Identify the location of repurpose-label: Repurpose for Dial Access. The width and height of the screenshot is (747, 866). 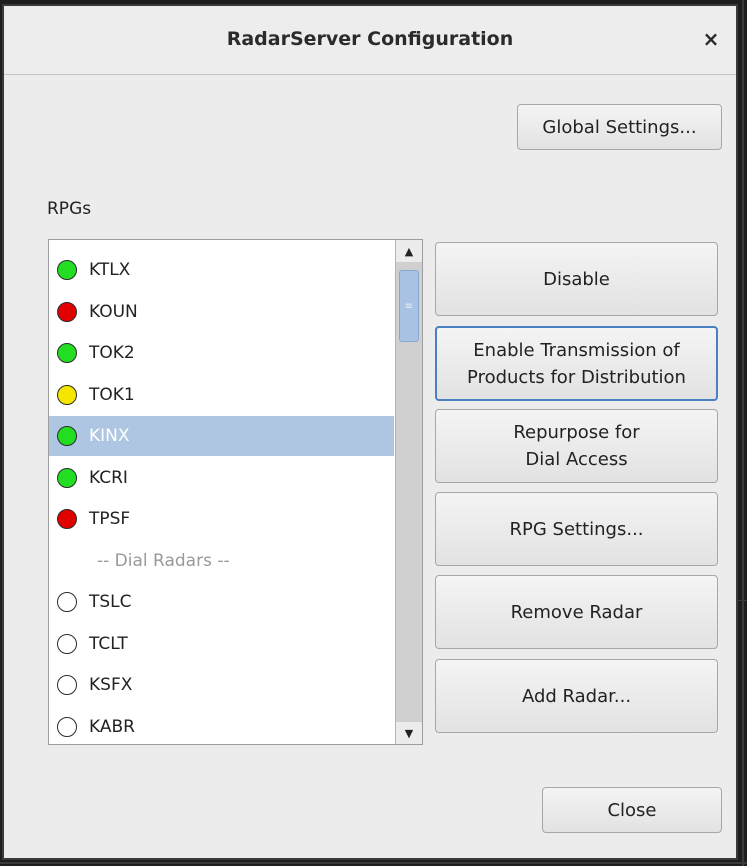
(576, 446).